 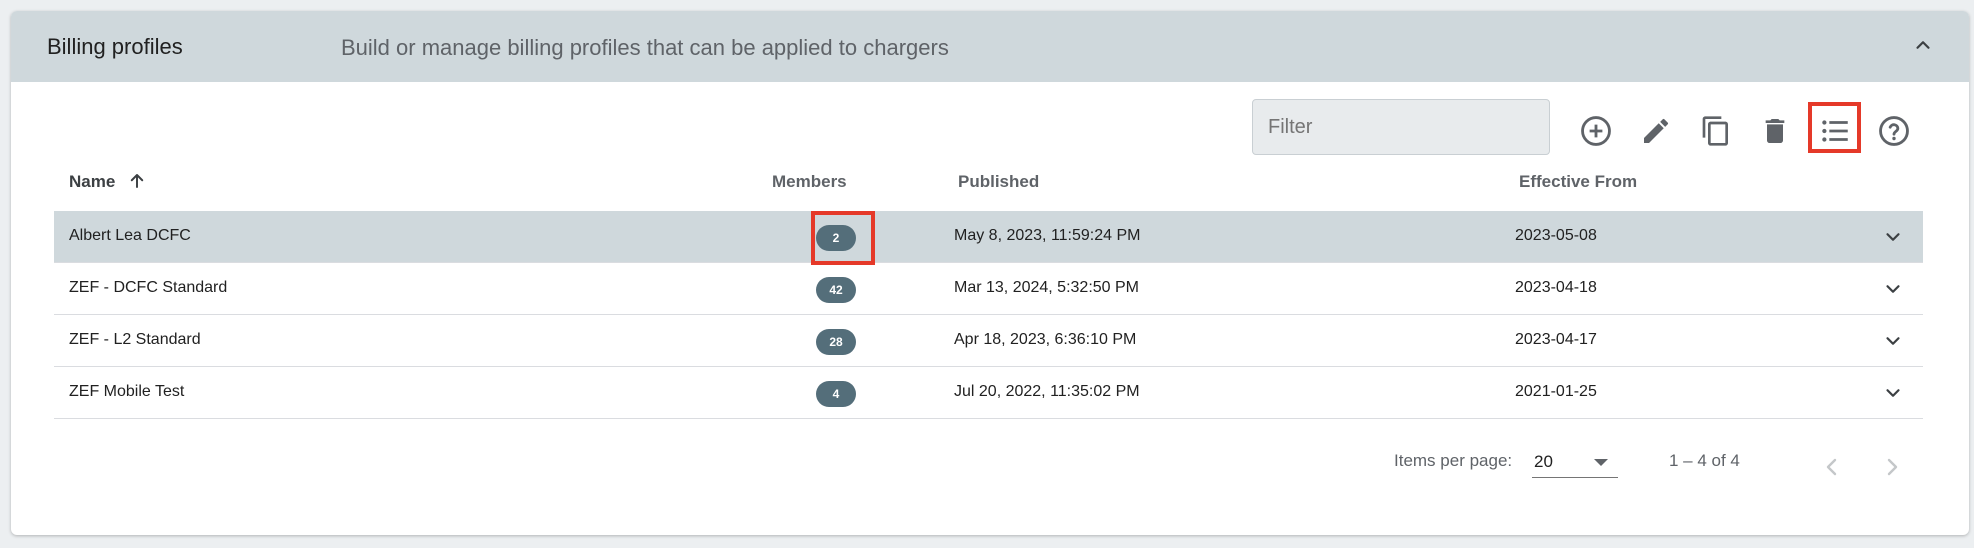 What do you see at coordinates (836, 342) in the screenshot?
I see `members-badge: 28` at bounding box center [836, 342].